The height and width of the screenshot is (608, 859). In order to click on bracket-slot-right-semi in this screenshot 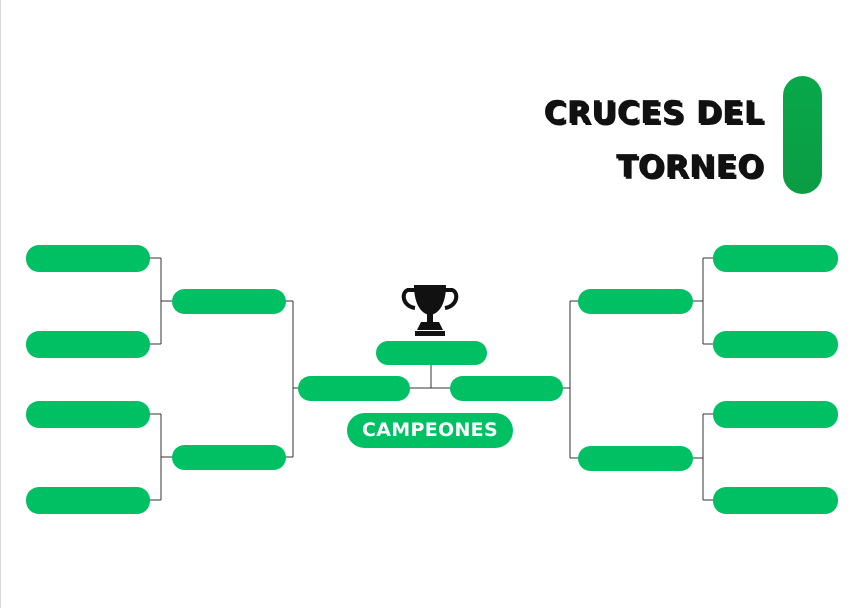, I will do `click(506, 388)`.